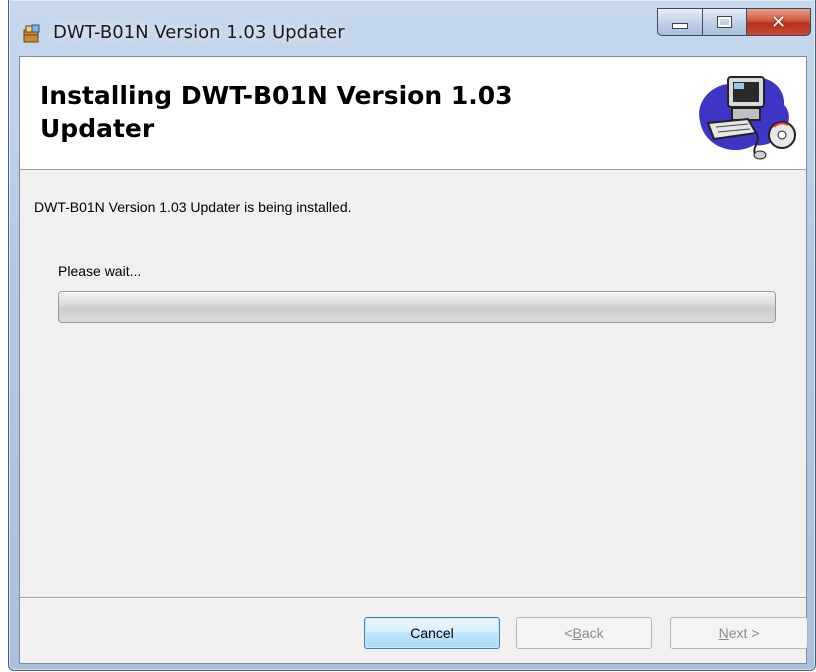 The width and height of the screenshot is (816, 672). What do you see at coordinates (723, 633) in the screenshot?
I see `next-button-accel: N` at bounding box center [723, 633].